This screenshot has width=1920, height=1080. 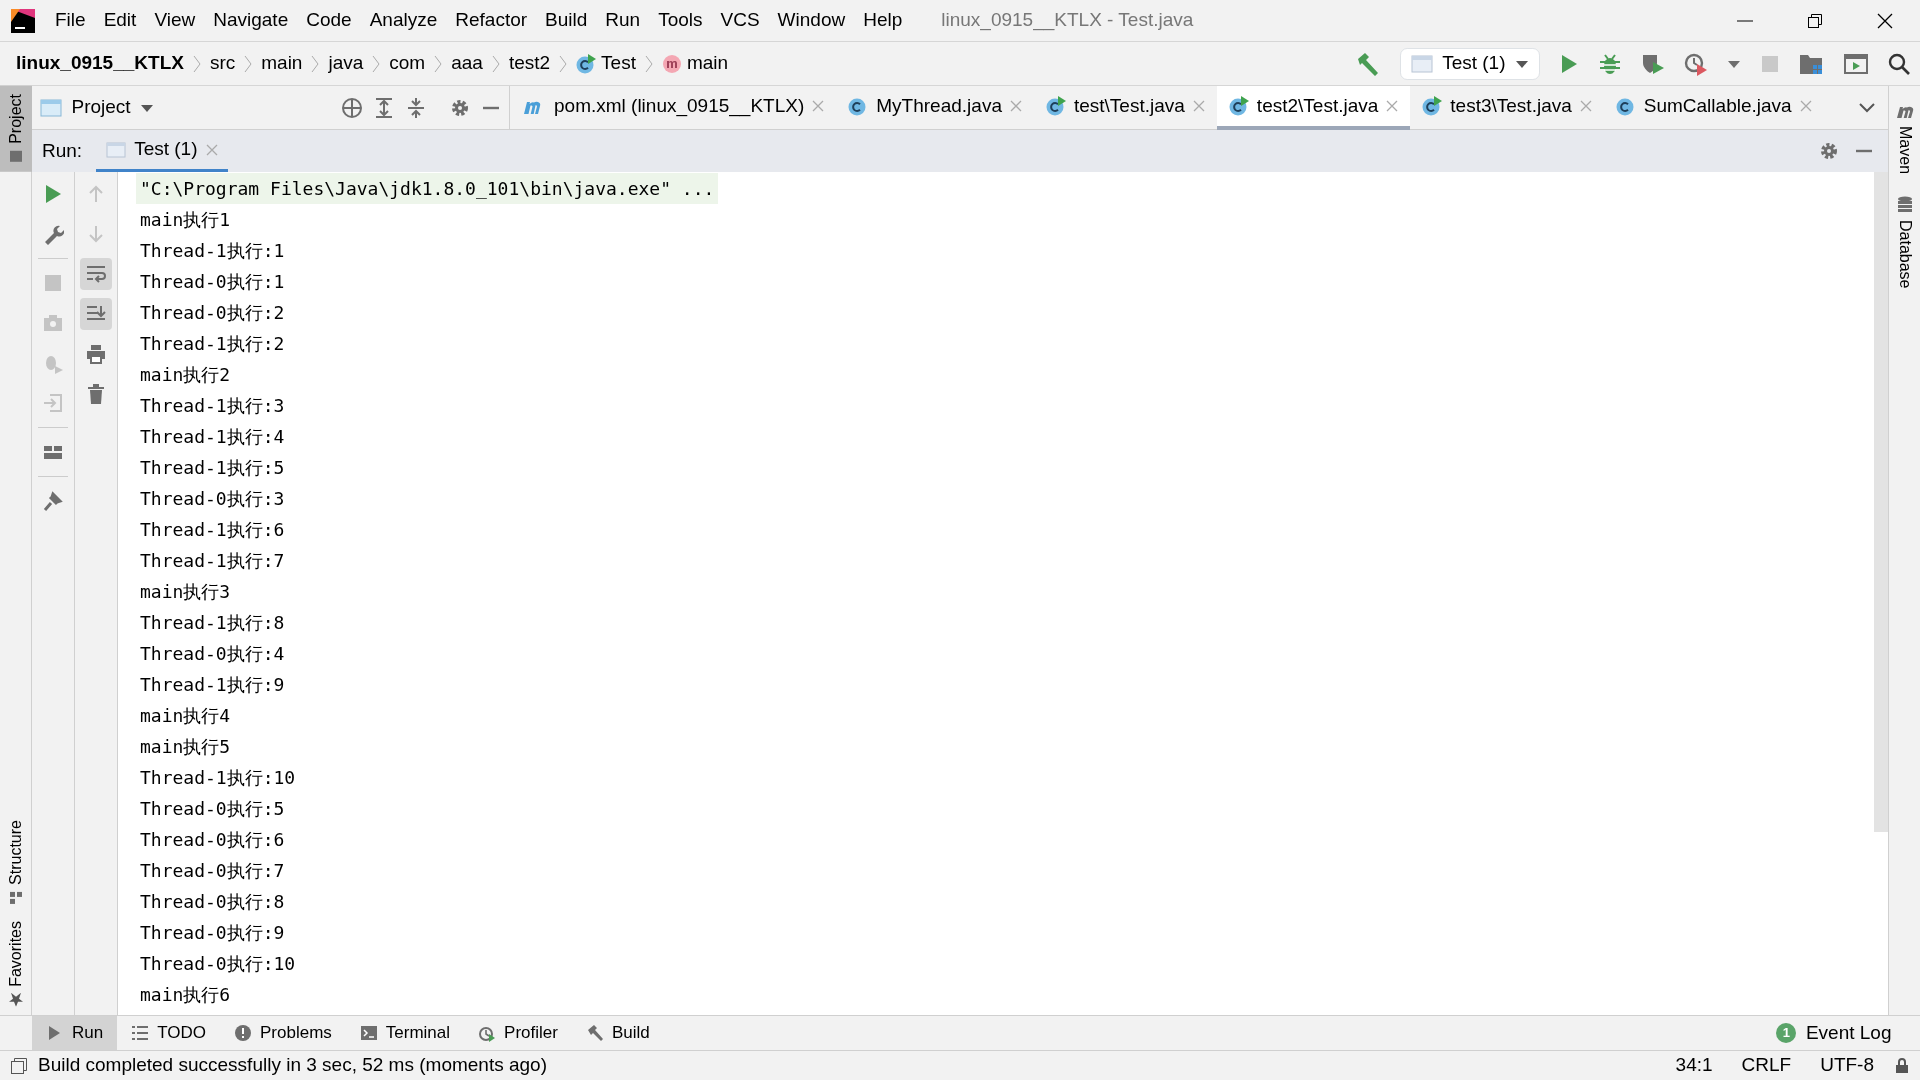 What do you see at coordinates (1855, 63) in the screenshot?
I see `window-run-icon` at bounding box center [1855, 63].